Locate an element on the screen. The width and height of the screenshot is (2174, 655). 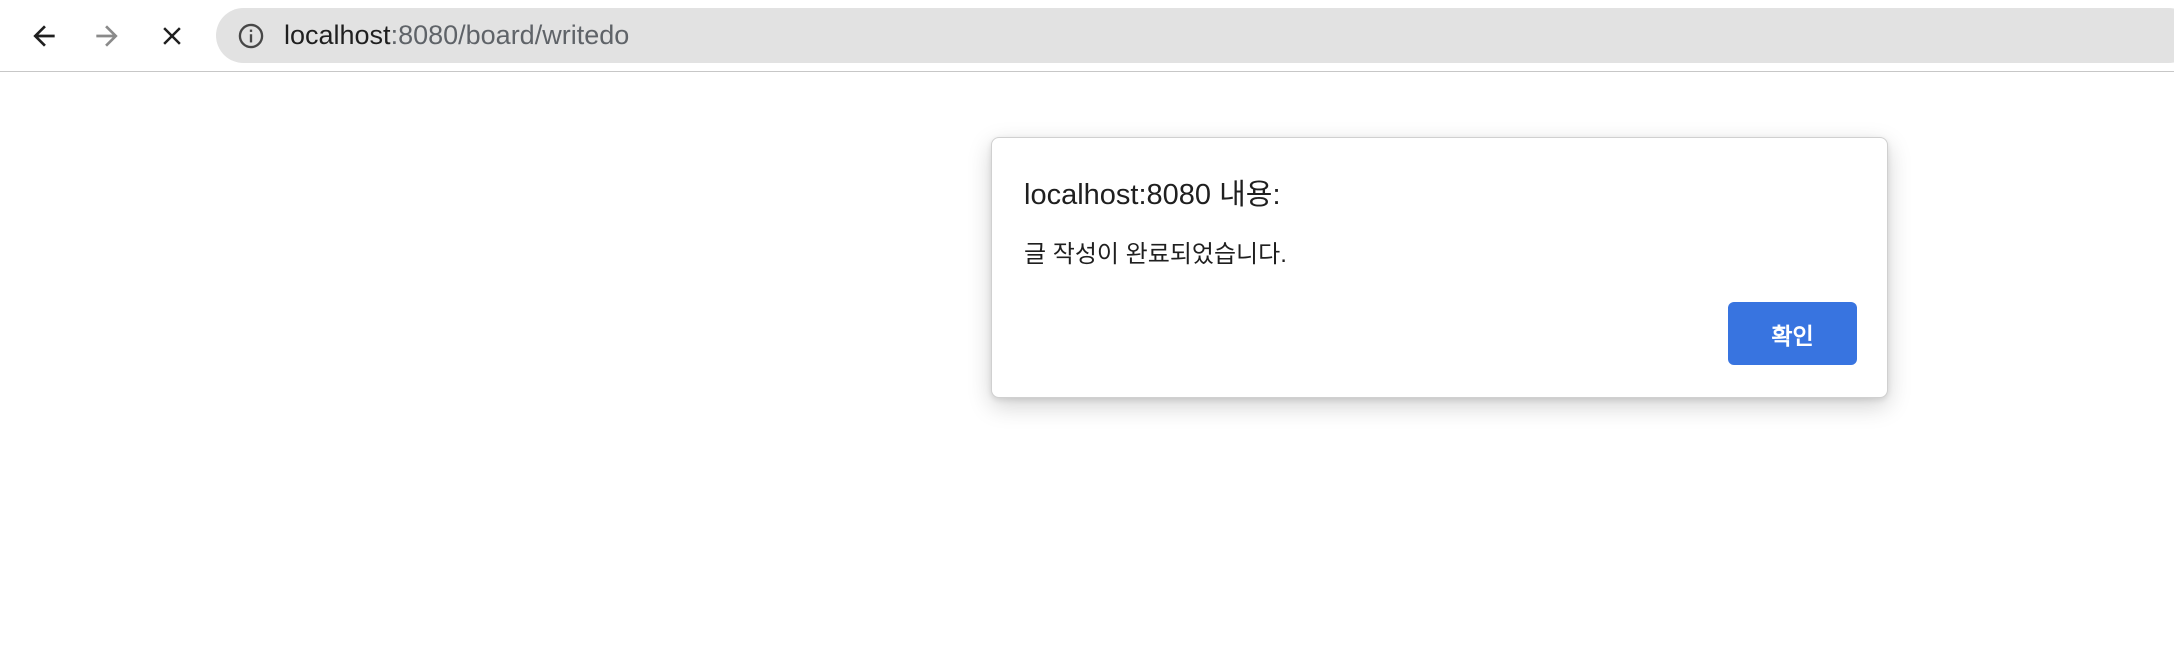
url-host: localhost is located at coordinates (337, 35).